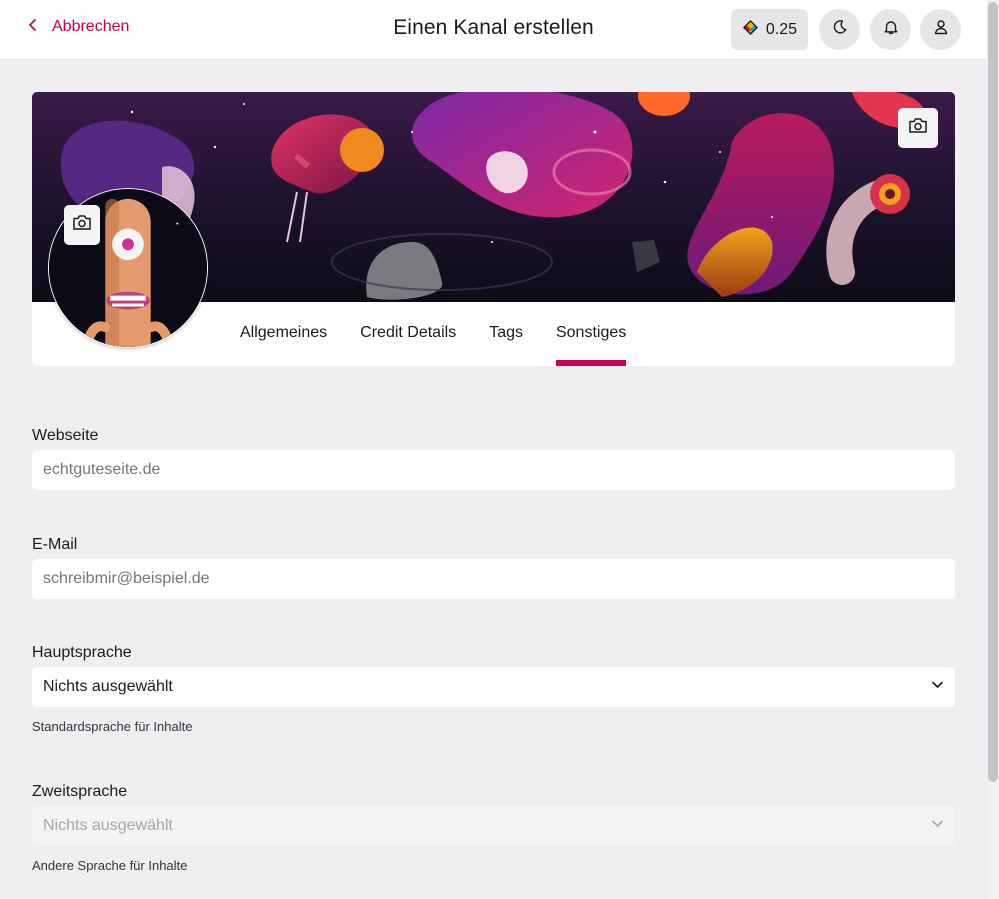 The image size is (999, 899). What do you see at coordinates (65, 435) in the screenshot?
I see `website-label: Webseite` at bounding box center [65, 435].